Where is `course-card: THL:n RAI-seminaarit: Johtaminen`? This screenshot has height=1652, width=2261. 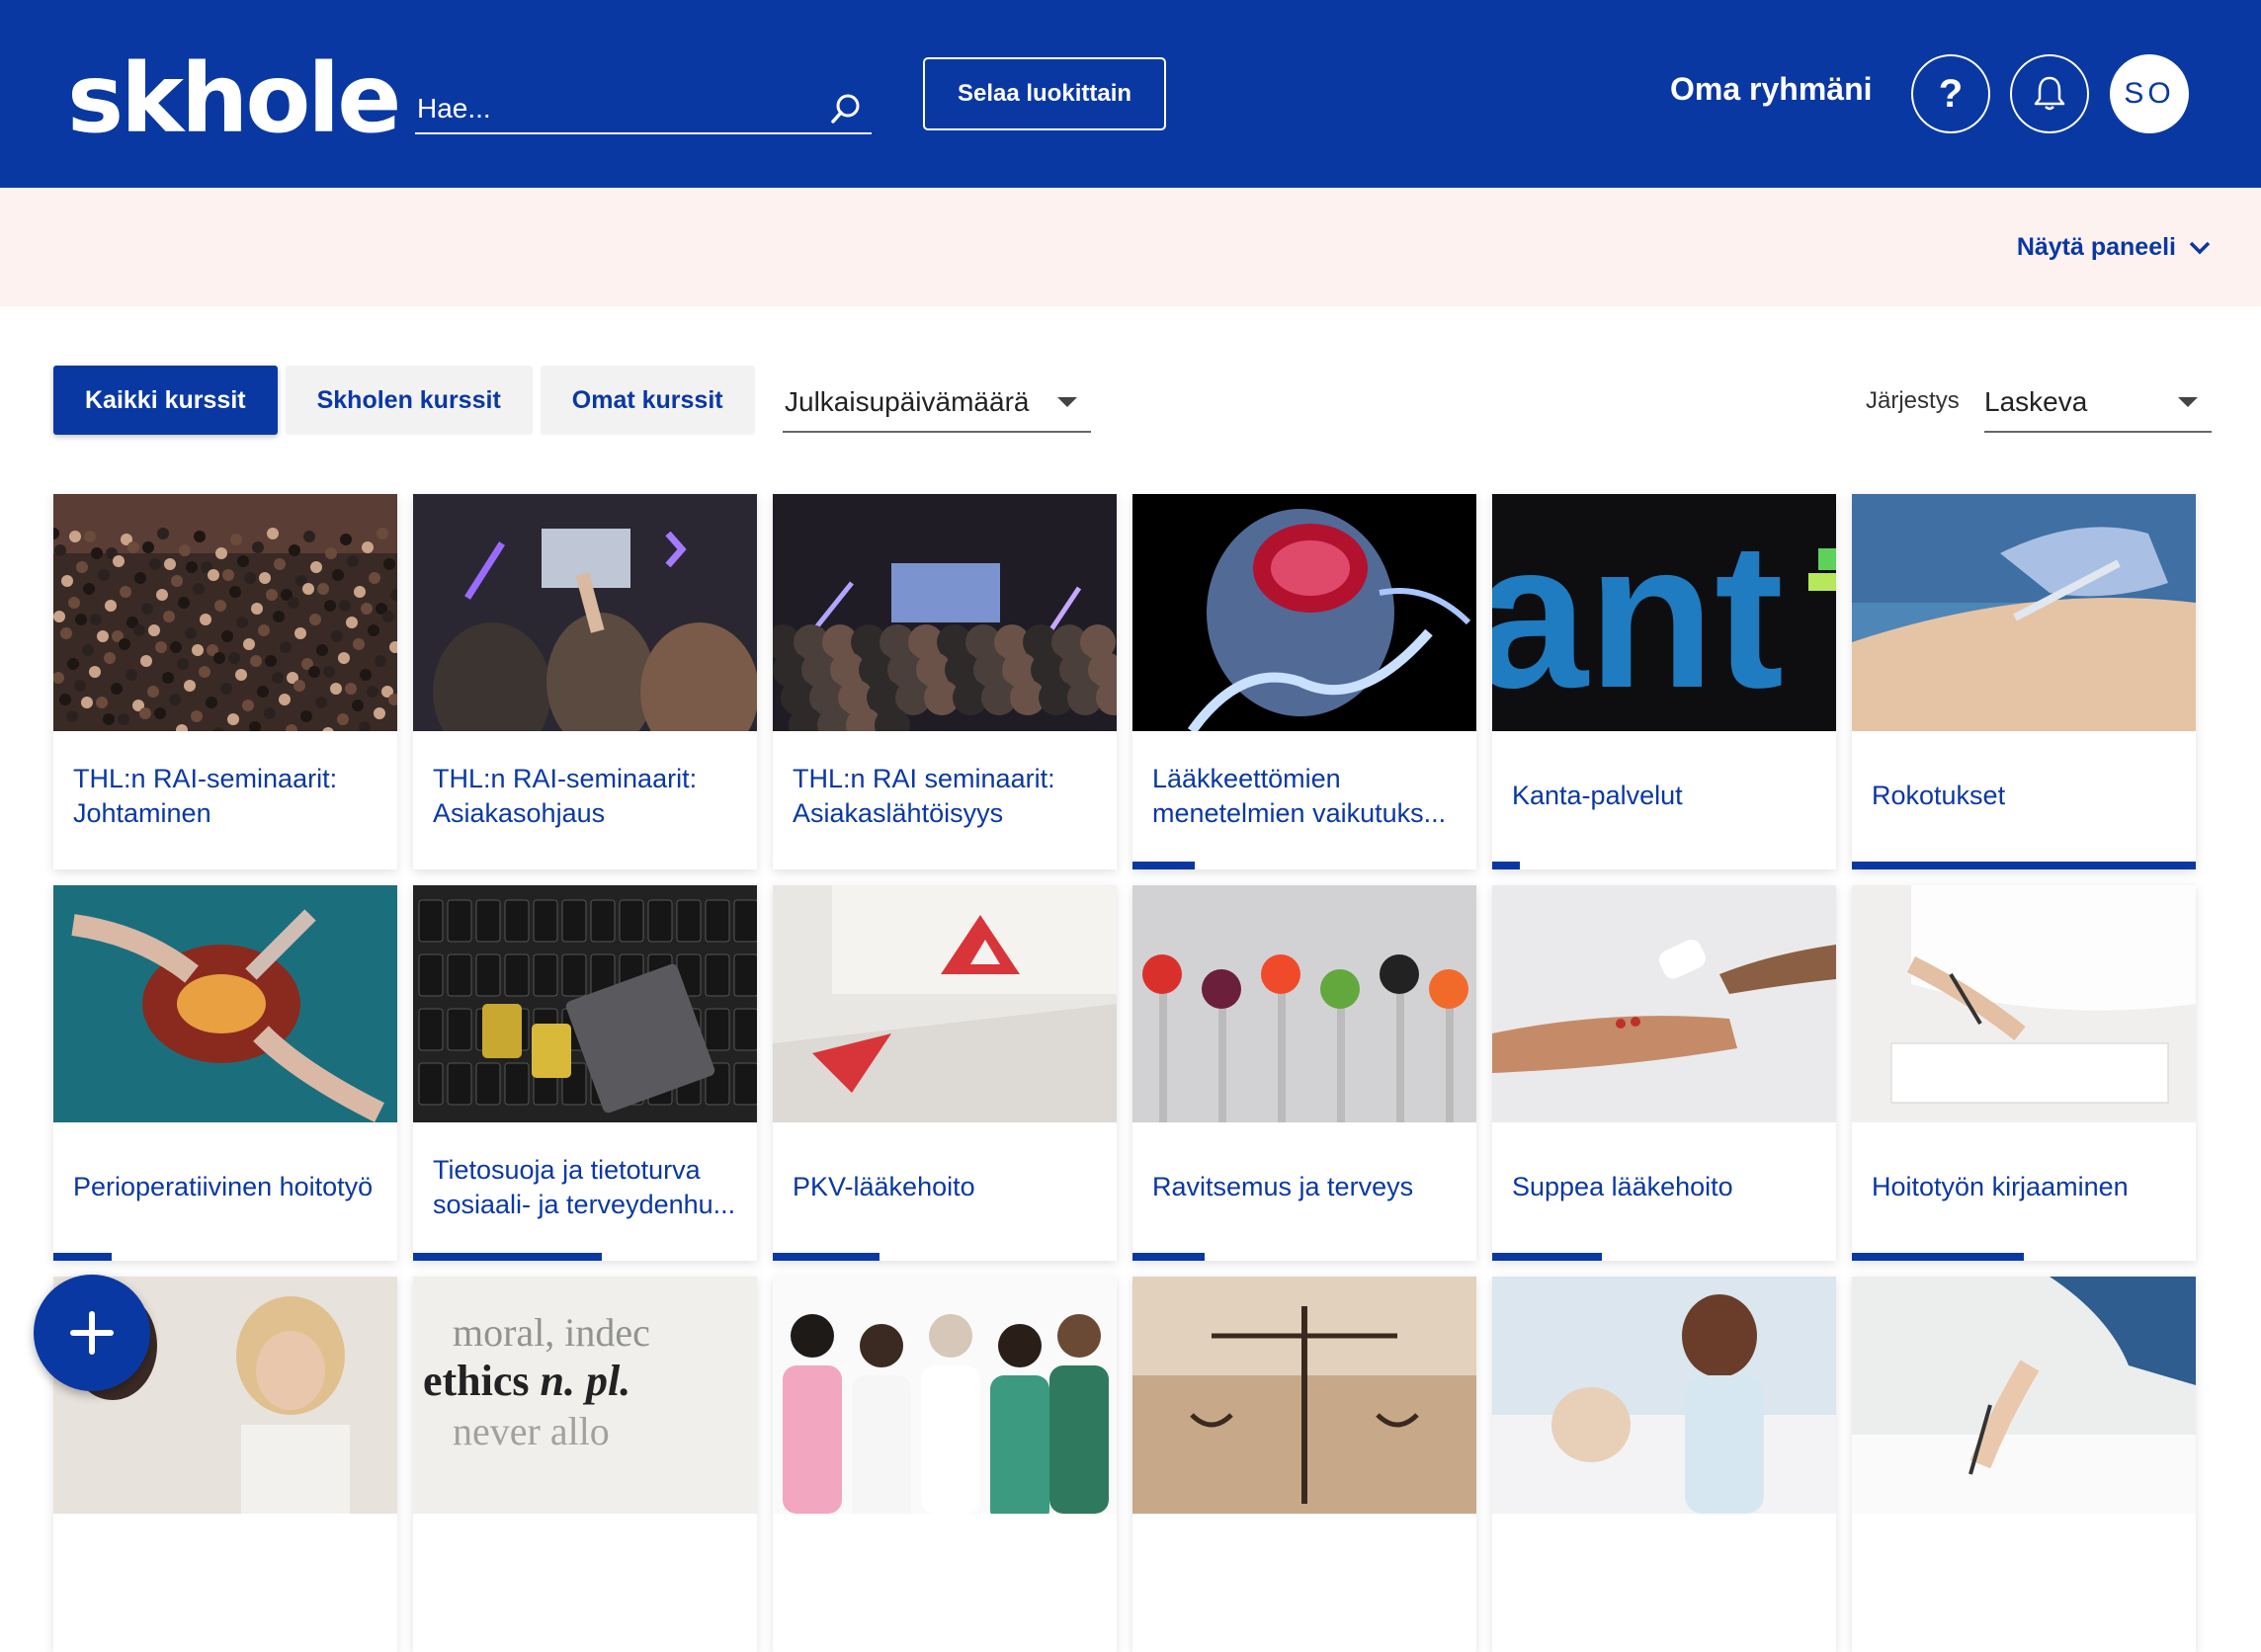
course-card: THL:n RAI-seminaarit: Johtaminen is located at coordinates (225, 681).